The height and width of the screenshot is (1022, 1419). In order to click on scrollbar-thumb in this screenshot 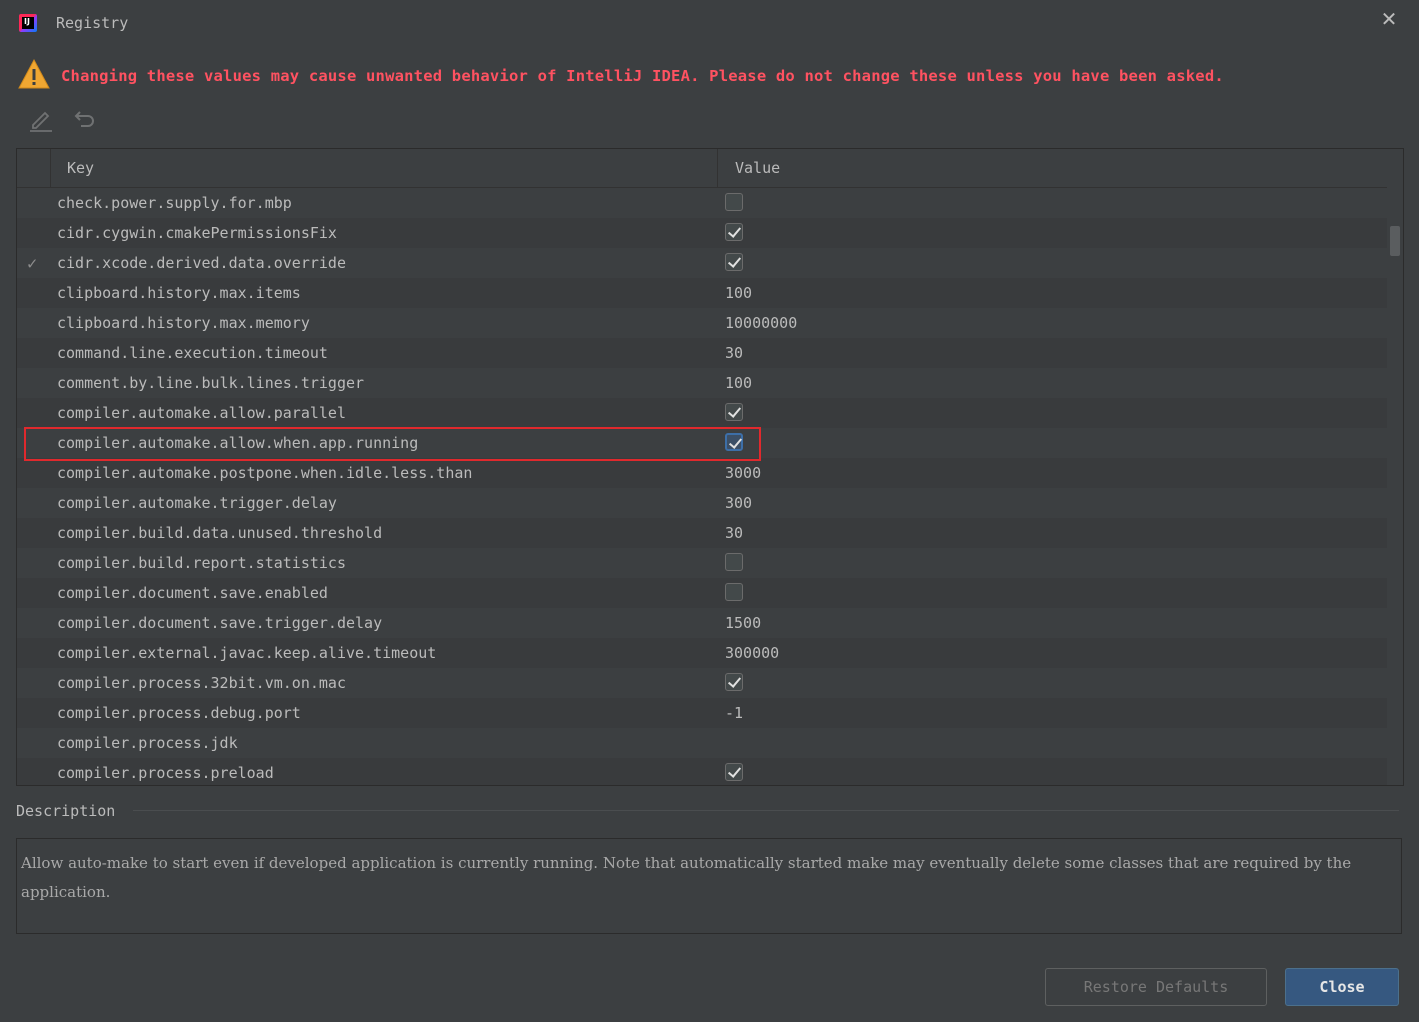, I will do `click(1395, 241)`.